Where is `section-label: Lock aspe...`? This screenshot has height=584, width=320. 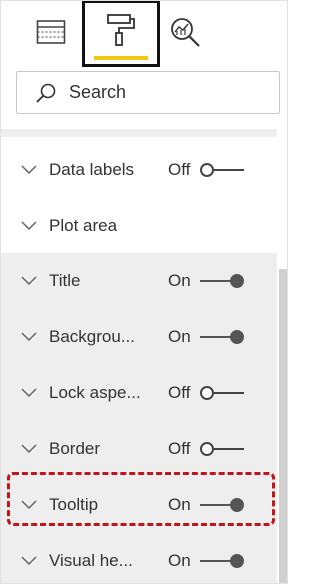
section-label: Lock aspe... is located at coordinates (95, 392).